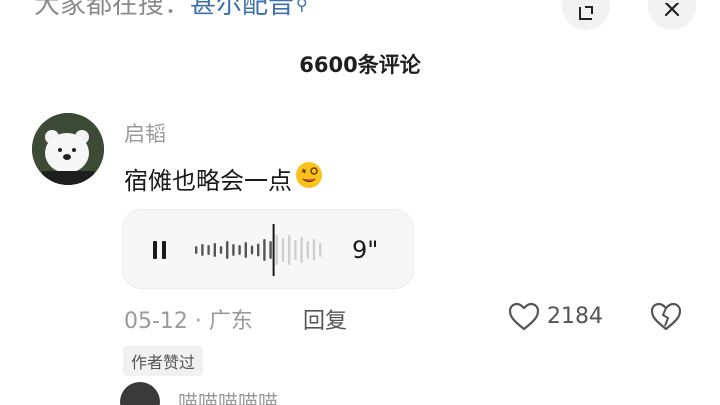  Describe the element at coordinates (112, 10) in the screenshot. I see `search-prefix: 大家都在搜：` at that location.